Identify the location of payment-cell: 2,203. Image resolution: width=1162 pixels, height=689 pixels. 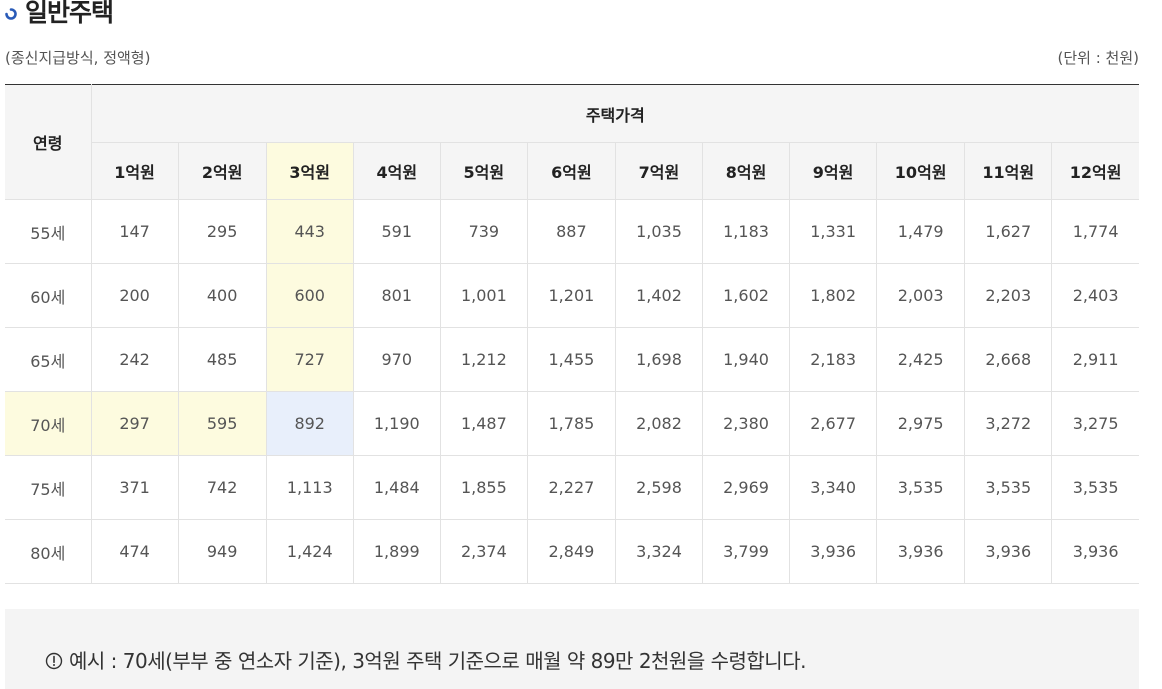
(1008, 295).